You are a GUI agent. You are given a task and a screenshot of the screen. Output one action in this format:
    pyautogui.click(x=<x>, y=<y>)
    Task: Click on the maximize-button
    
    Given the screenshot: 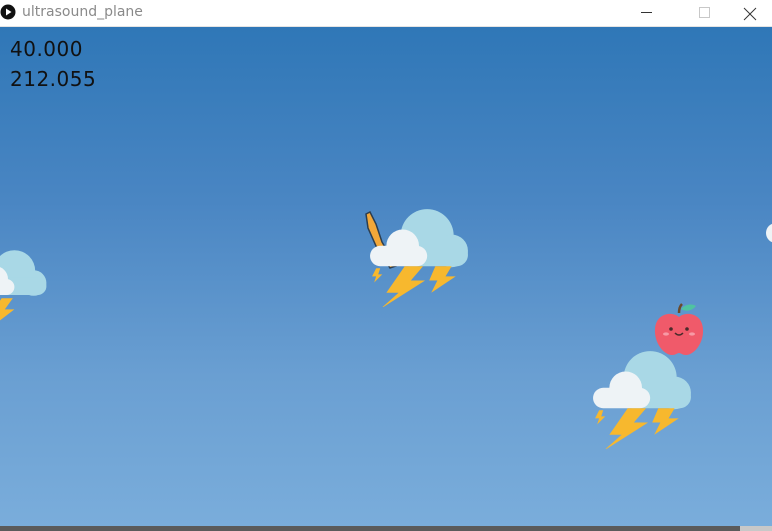 What is the action you would take?
    pyautogui.click(x=705, y=13)
    